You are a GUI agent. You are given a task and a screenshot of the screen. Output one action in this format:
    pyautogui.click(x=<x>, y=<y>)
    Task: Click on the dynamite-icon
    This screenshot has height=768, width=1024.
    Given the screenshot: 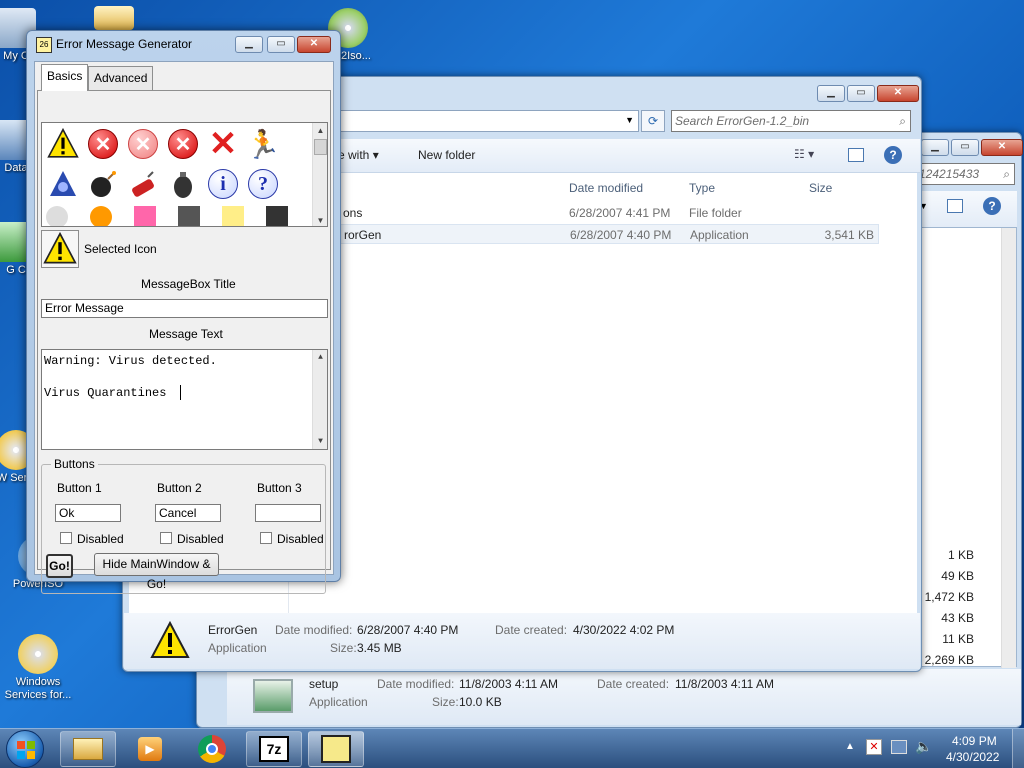 What is the action you would take?
    pyautogui.click(x=143, y=184)
    